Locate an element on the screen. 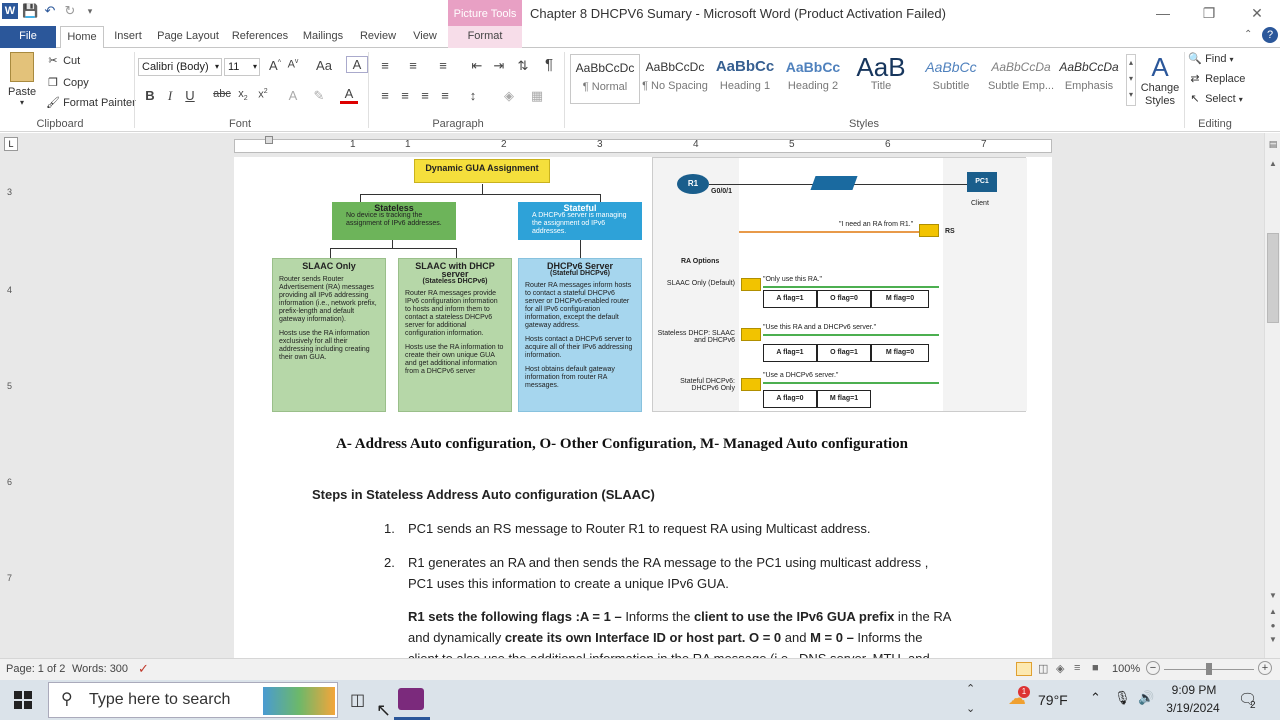  clock-time: 9:09 PM is located at coordinates (1194, 690).